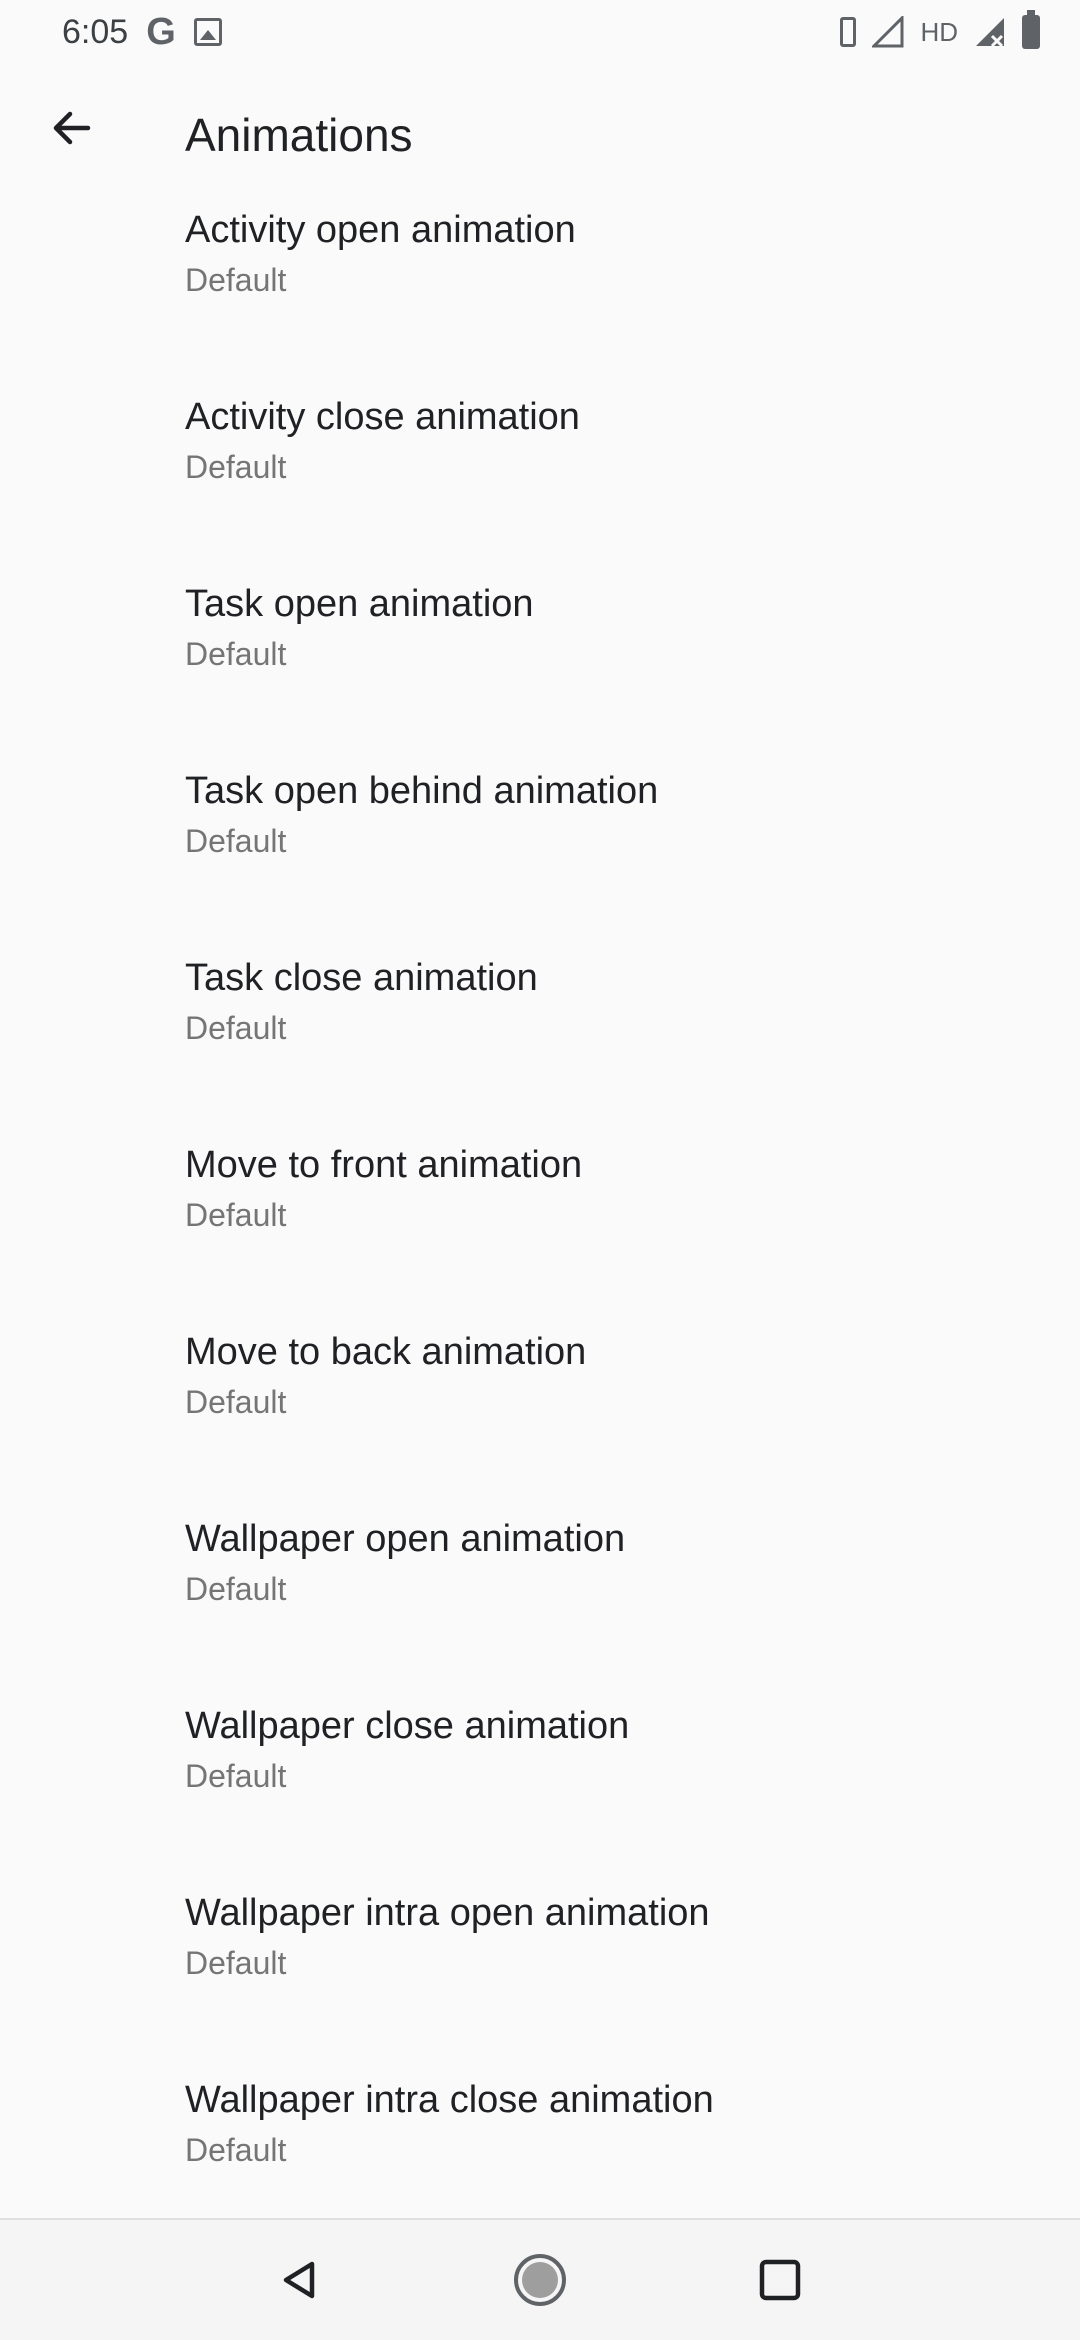 Image resolution: width=1080 pixels, height=2340 pixels. I want to click on setting-wallpaper-intra-open-animation: Wallpaper intra open animation Default, so click(540, 1984).